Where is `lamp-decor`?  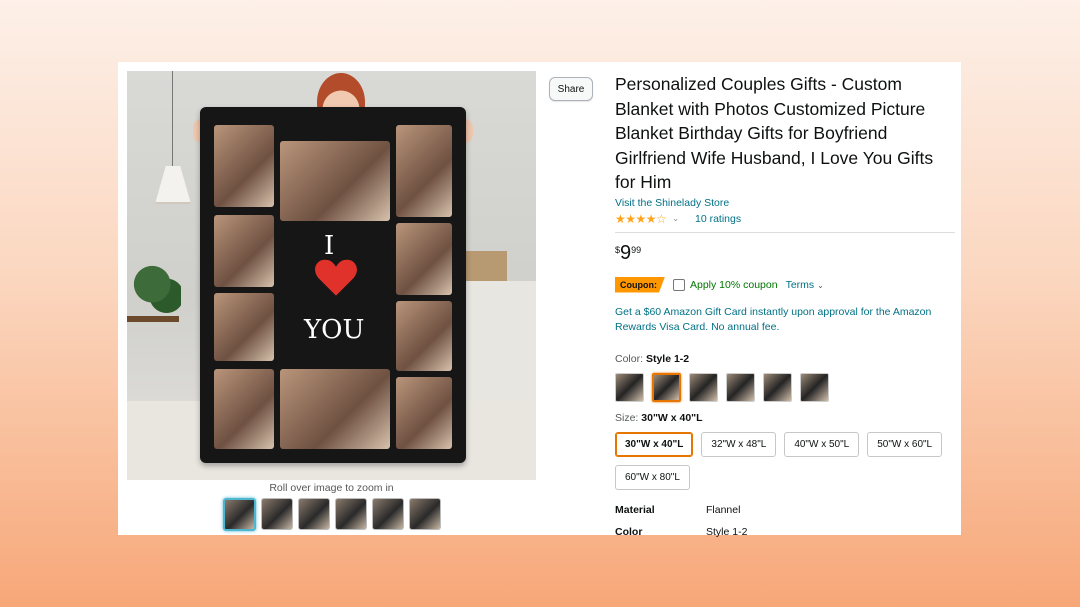
lamp-decor is located at coordinates (173, 185).